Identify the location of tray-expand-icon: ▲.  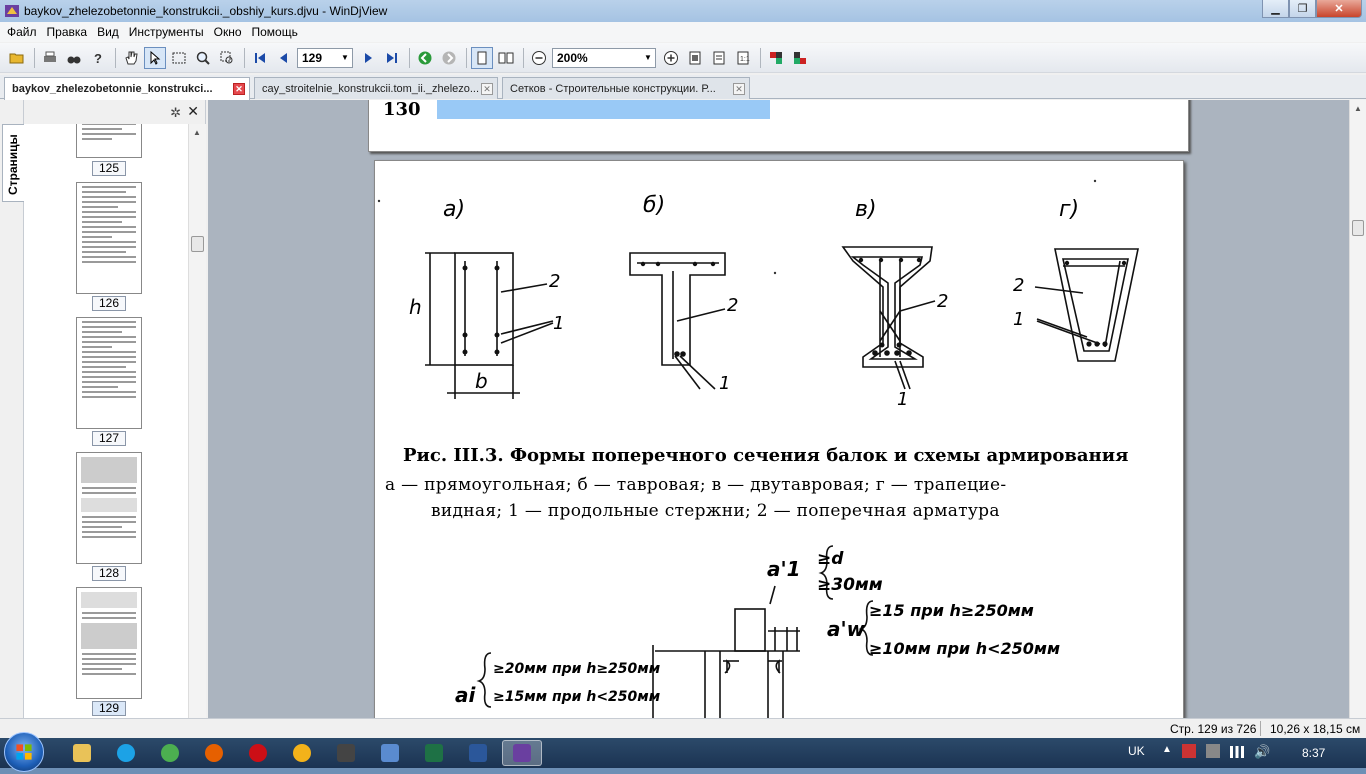
(1167, 749).